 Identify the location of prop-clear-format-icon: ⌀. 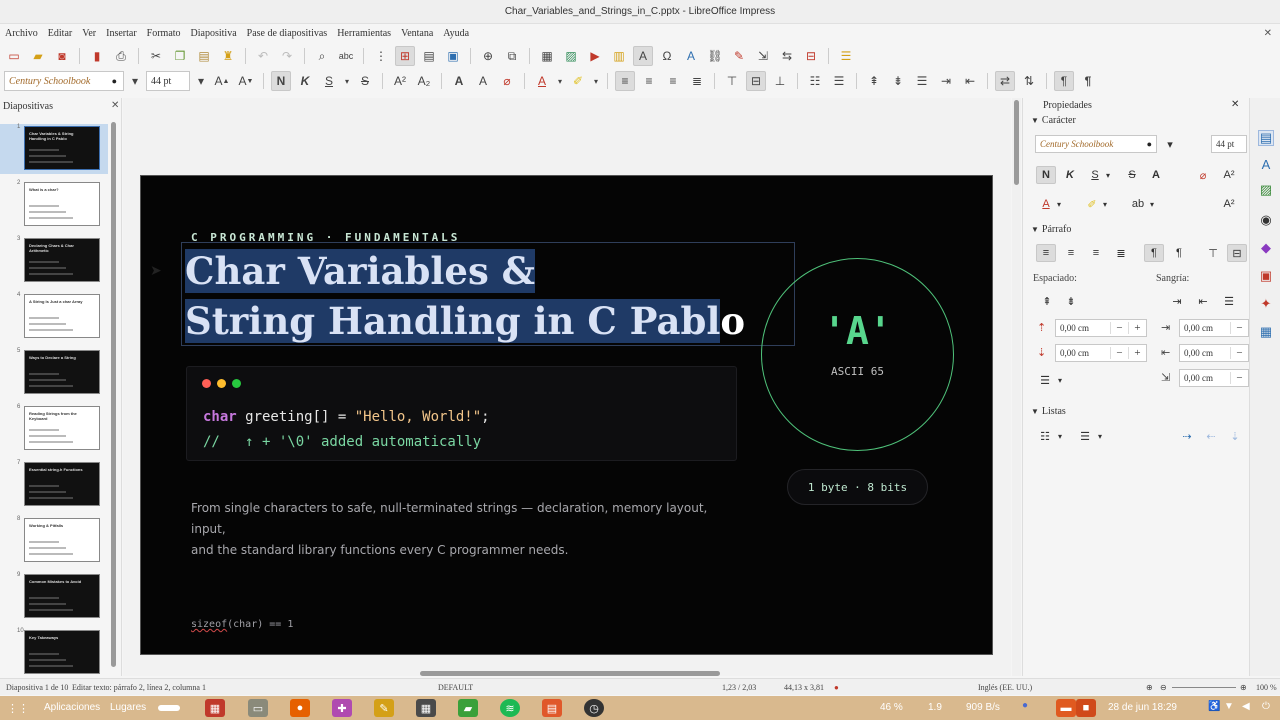
(1203, 175).